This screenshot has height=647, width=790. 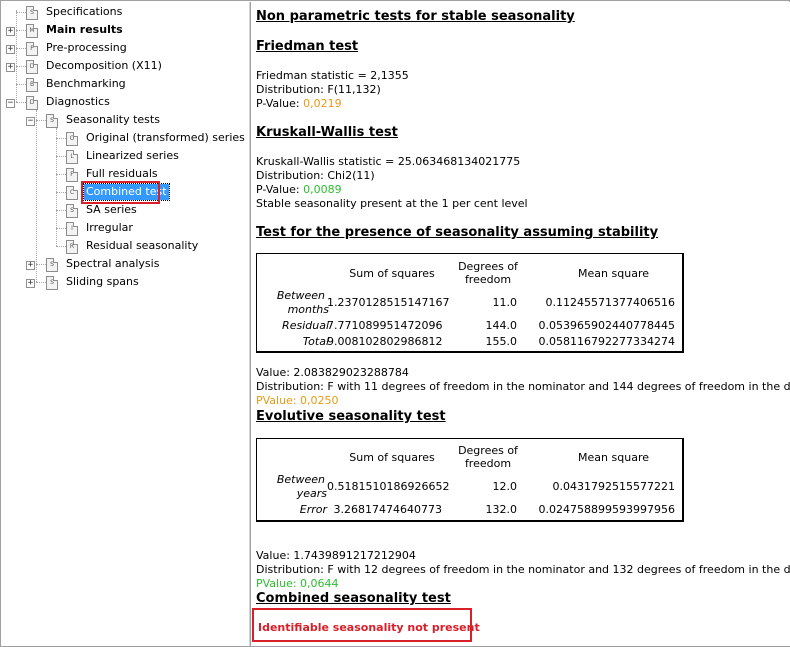 What do you see at coordinates (505, 486) in the screenshot?
I see `table-cell: 12.0` at bounding box center [505, 486].